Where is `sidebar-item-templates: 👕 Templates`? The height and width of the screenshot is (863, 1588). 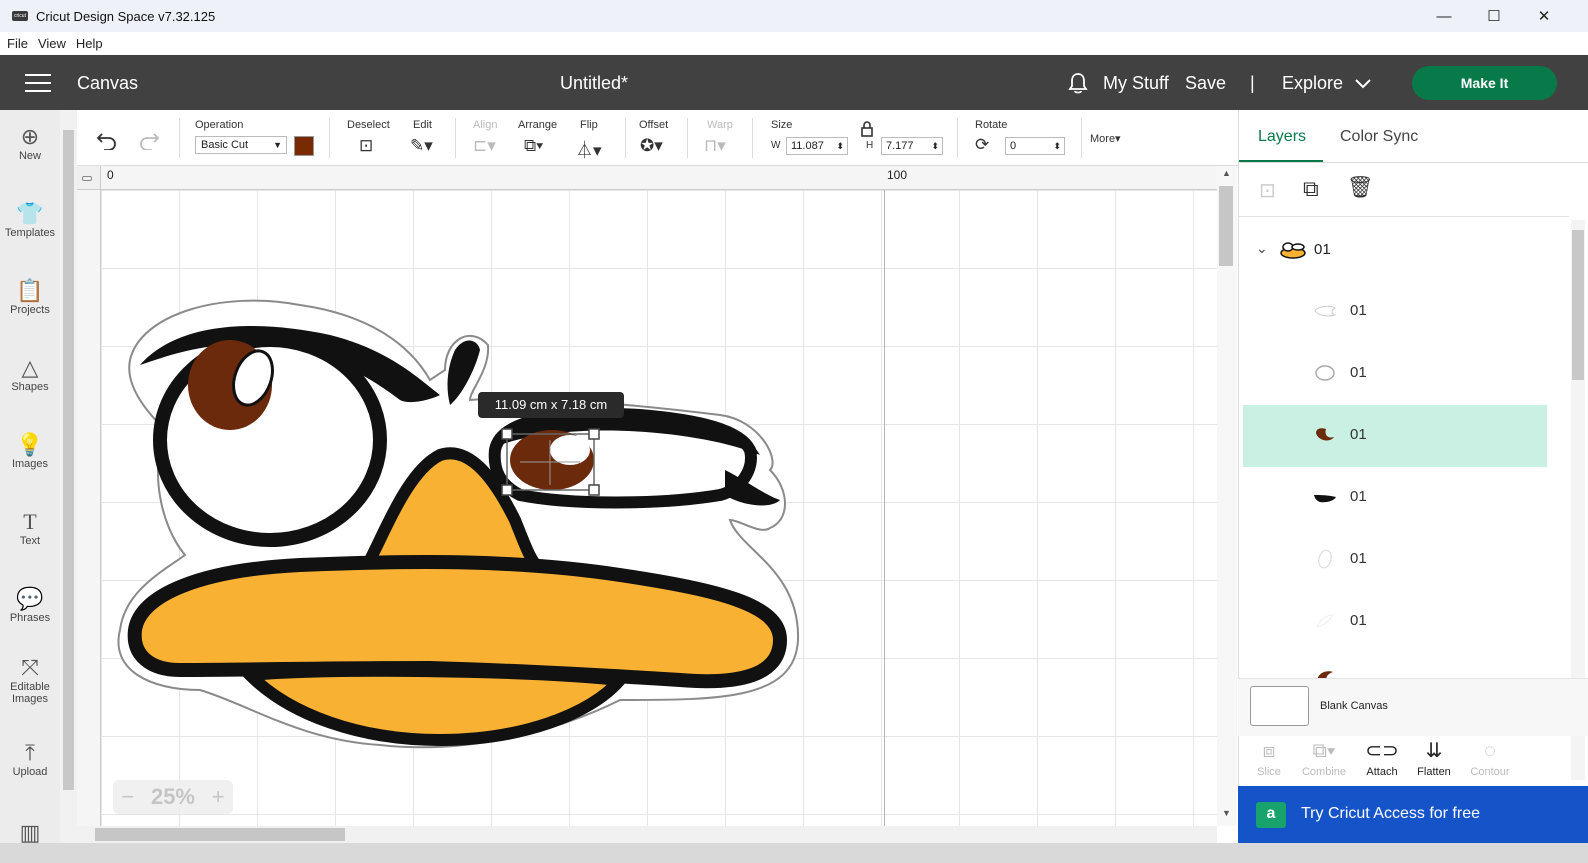
sidebar-item-templates: 👕 Templates is located at coordinates (30, 220).